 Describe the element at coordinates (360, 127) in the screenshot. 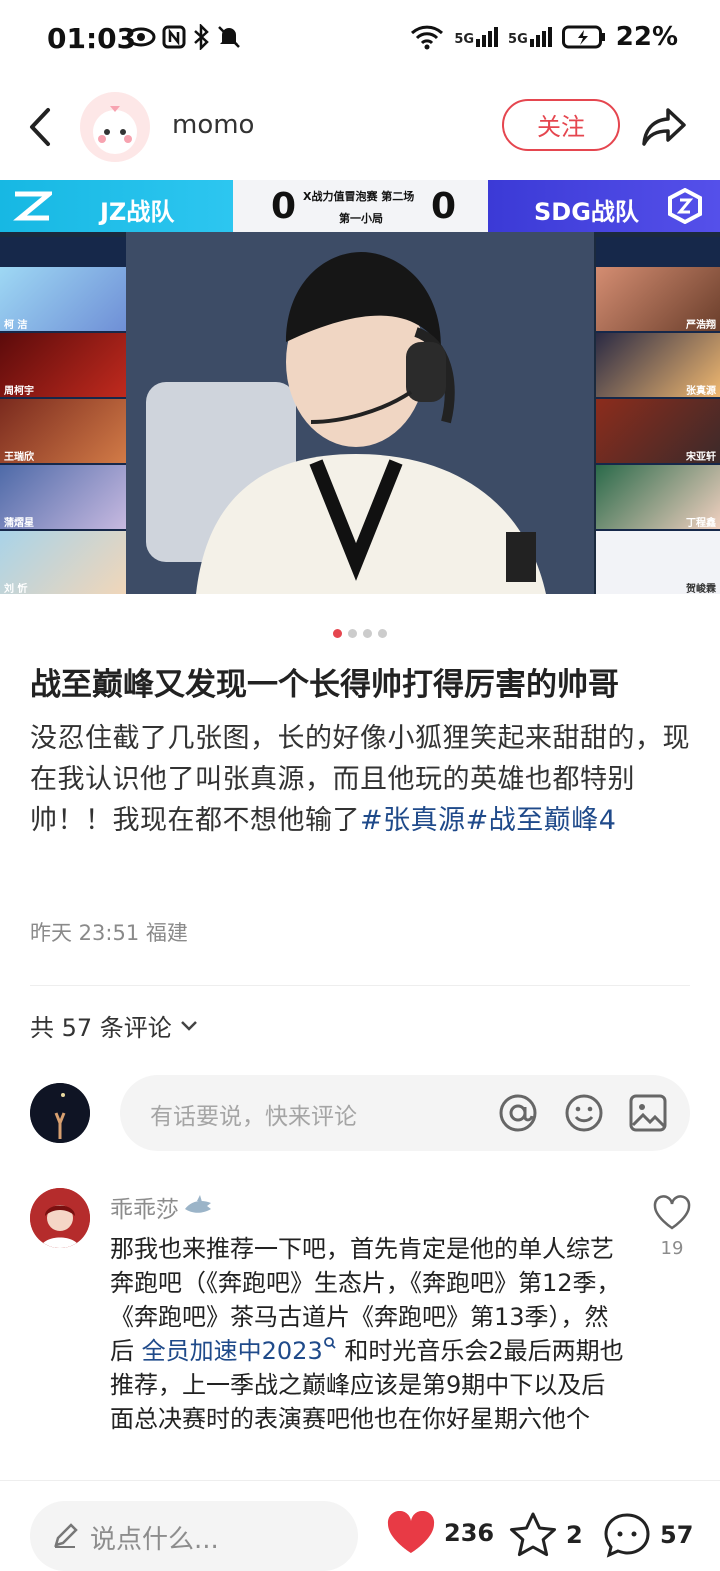

I see `post-header: momo 关注` at that location.